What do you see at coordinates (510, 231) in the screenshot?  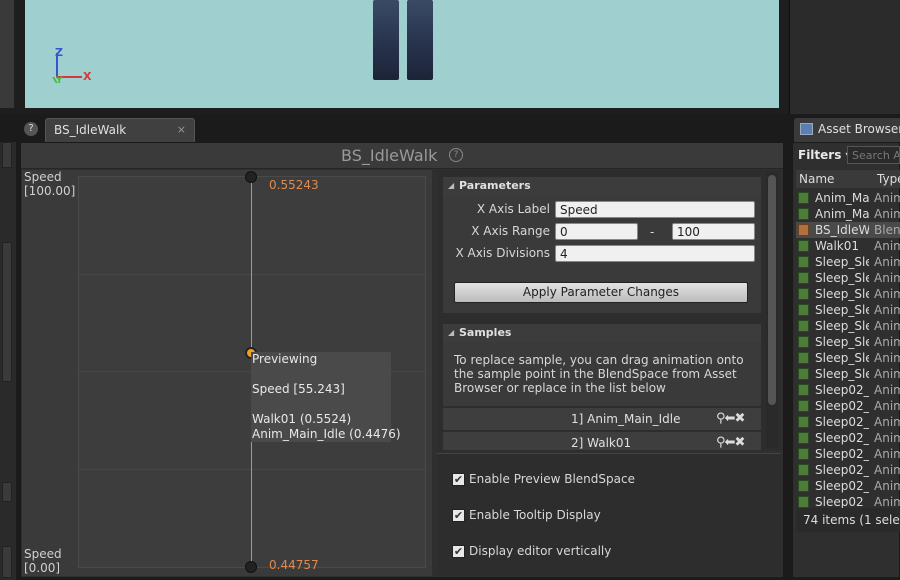 I see `x-axis-range-label: X Axis Range` at bounding box center [510, 231].